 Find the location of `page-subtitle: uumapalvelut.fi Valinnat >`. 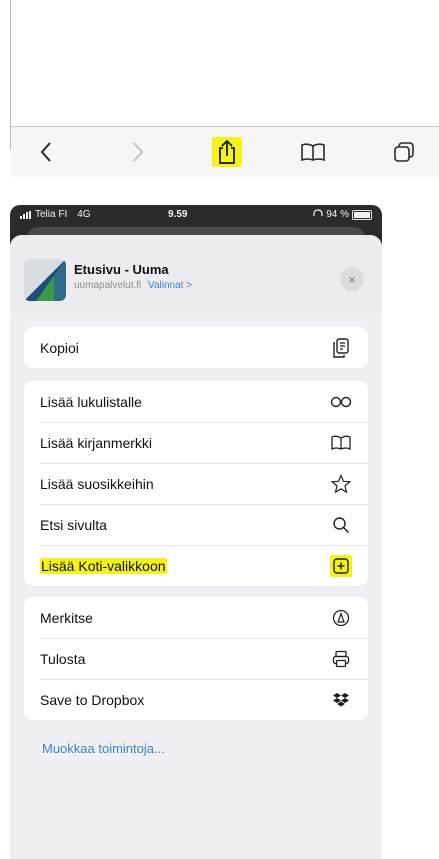

page-subtitle: uumapalvelut.fi Valinnat > is located at coordinates (133, 285).